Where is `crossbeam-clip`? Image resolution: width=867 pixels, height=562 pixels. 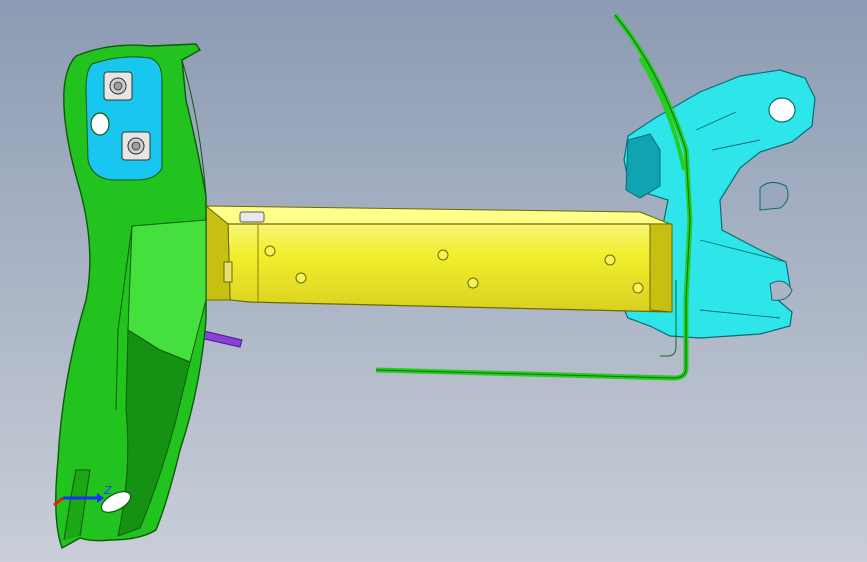 crossbeam-clip is located at coordinates (228, 272).